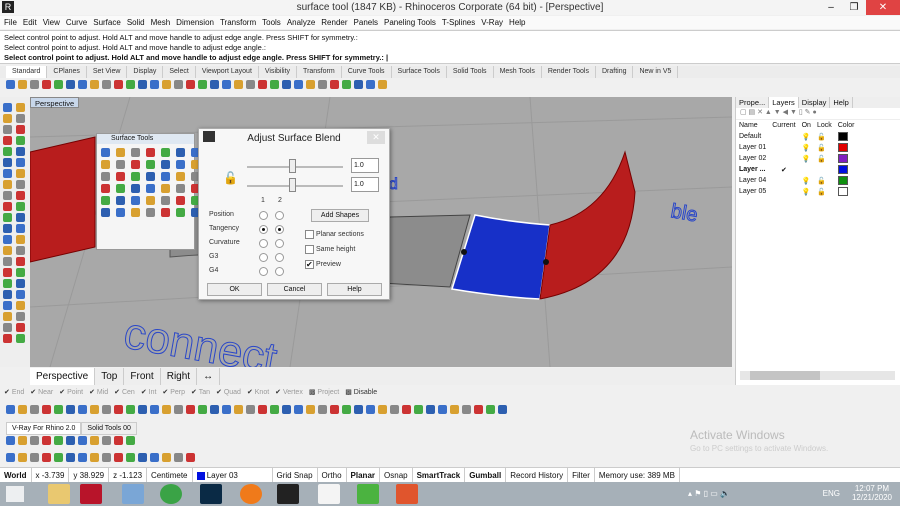 This screenshot has width=900, height=506. I want to click on cplane-label: World, so click(16, 475).